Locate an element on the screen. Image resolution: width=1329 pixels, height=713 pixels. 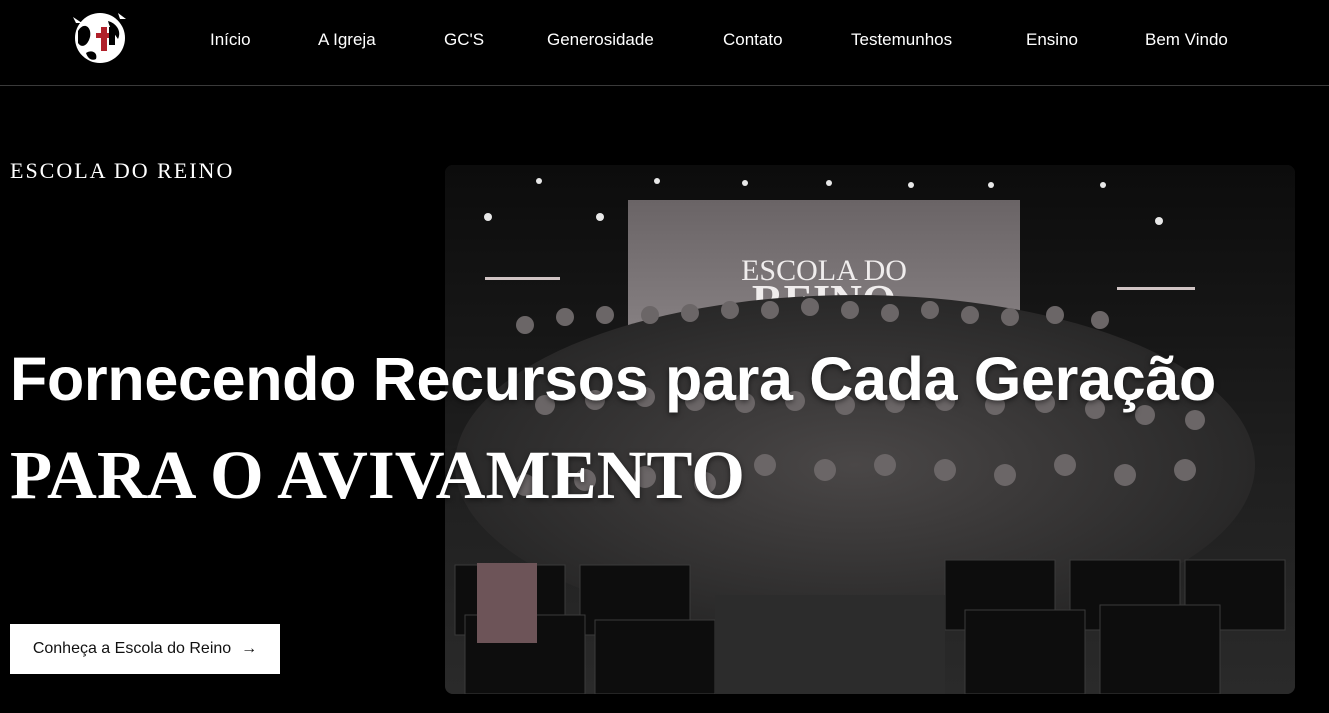
nav-item-contato: Contato is located at coordinates (753, 40).